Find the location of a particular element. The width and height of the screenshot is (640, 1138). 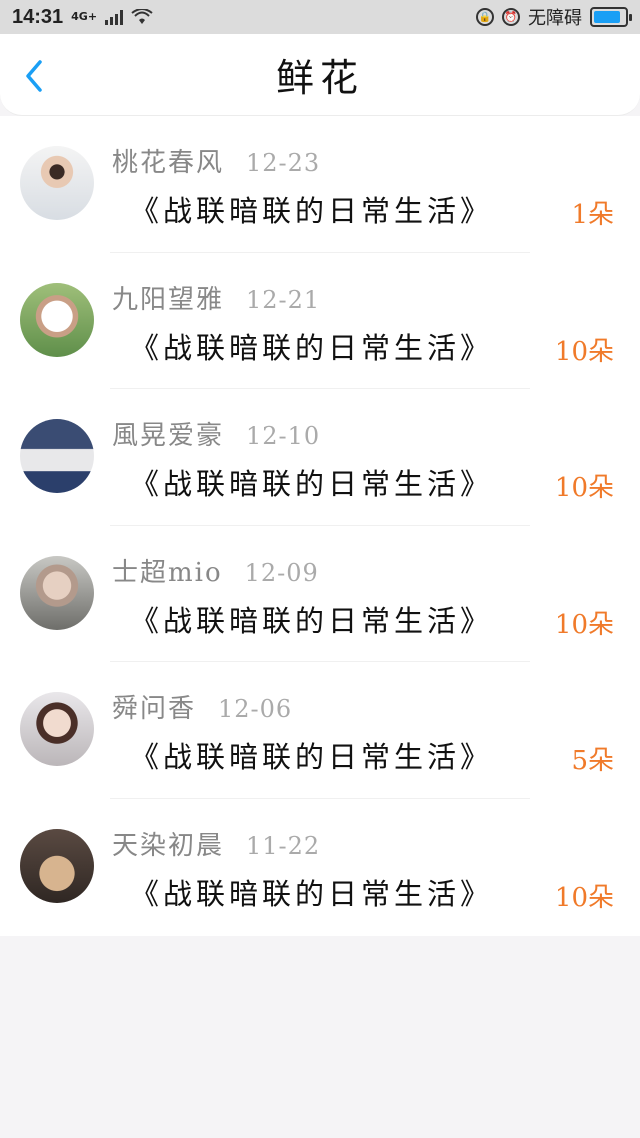

lock-rotation-icon: 🔒 is located at coordinates (485, 17).